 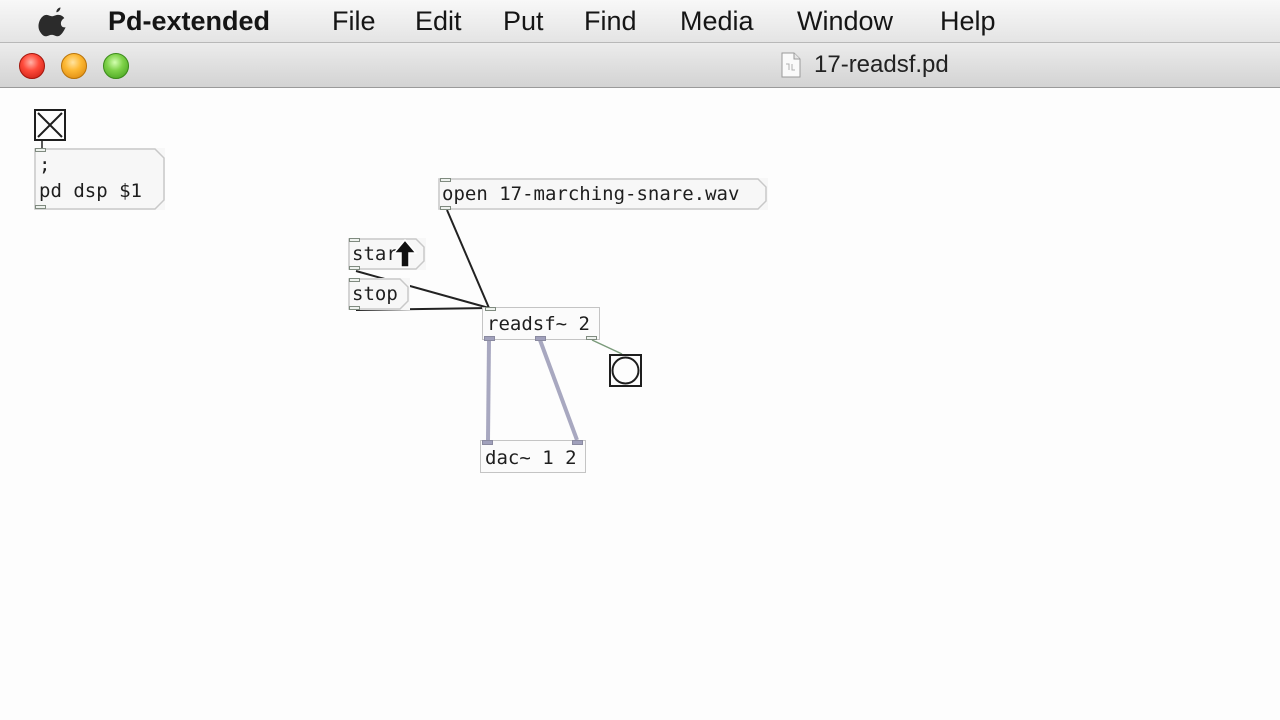 What do you see at coordinates (523, 21) in the screenshot?
I see `menu-put: Put` at bounding box center [523, 21].